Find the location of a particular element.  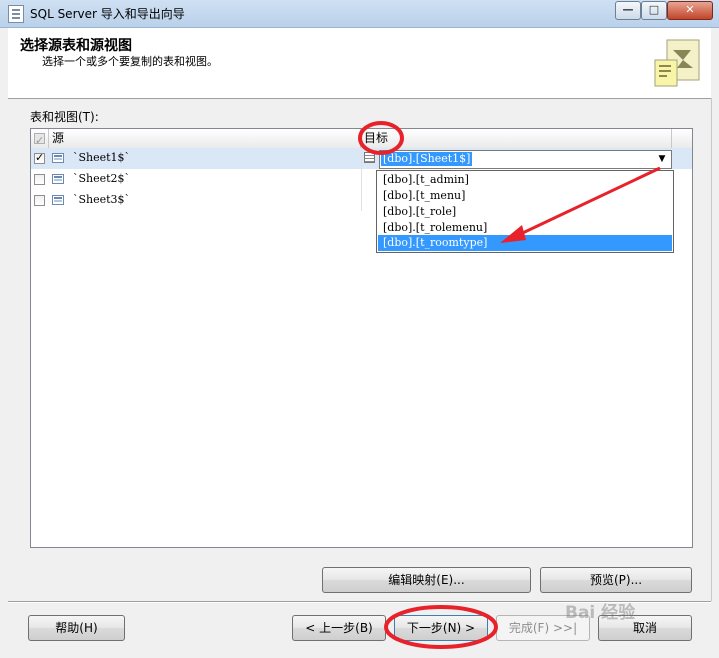

annotation-arrow-line is located at coordinates (586, 203).